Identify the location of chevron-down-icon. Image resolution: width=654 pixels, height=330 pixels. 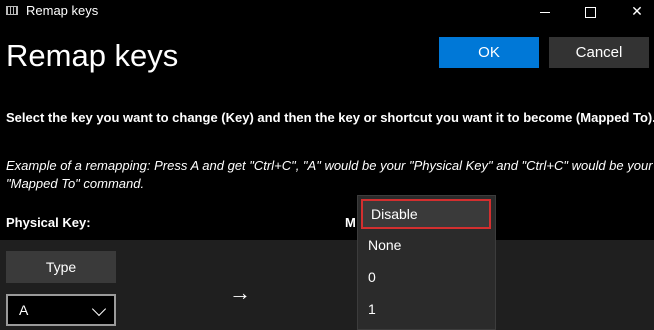
(99, 309).